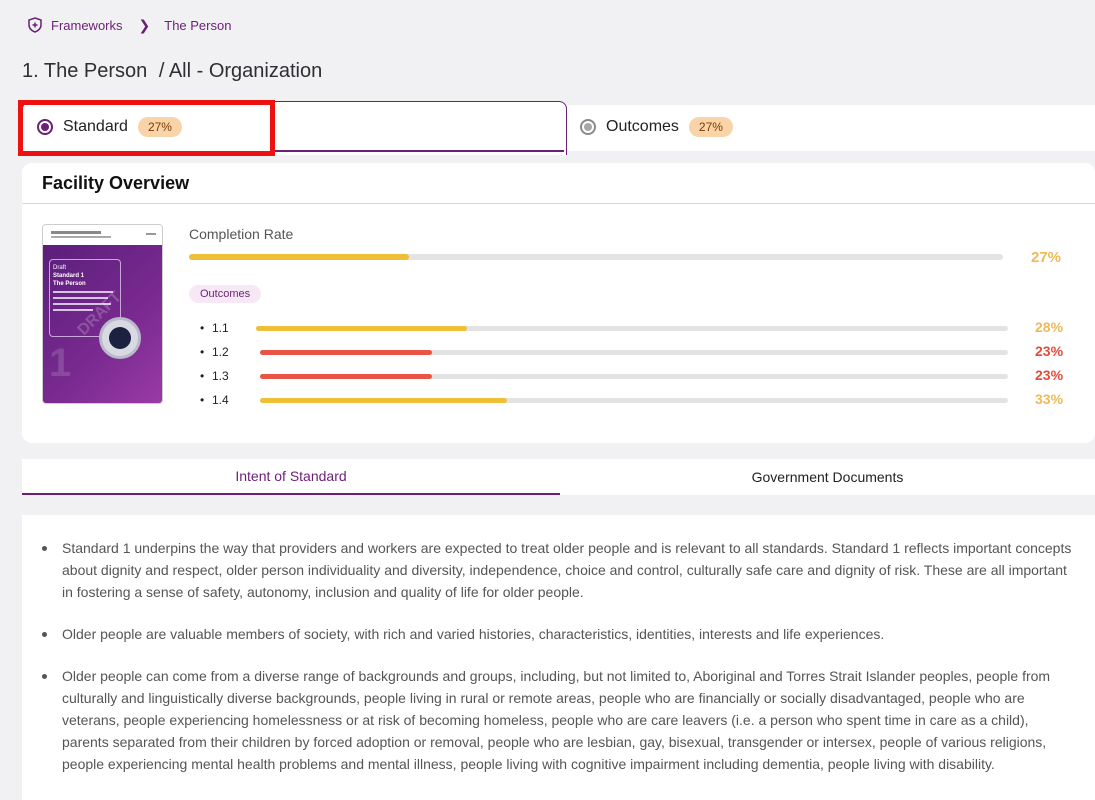 The height and width of the screenshot is (800, 1095). What do you see at coordinates (220, 328) in the screenshot?
I see `outcome-label-1-1: 1.1` at bounding box center [220, 328].